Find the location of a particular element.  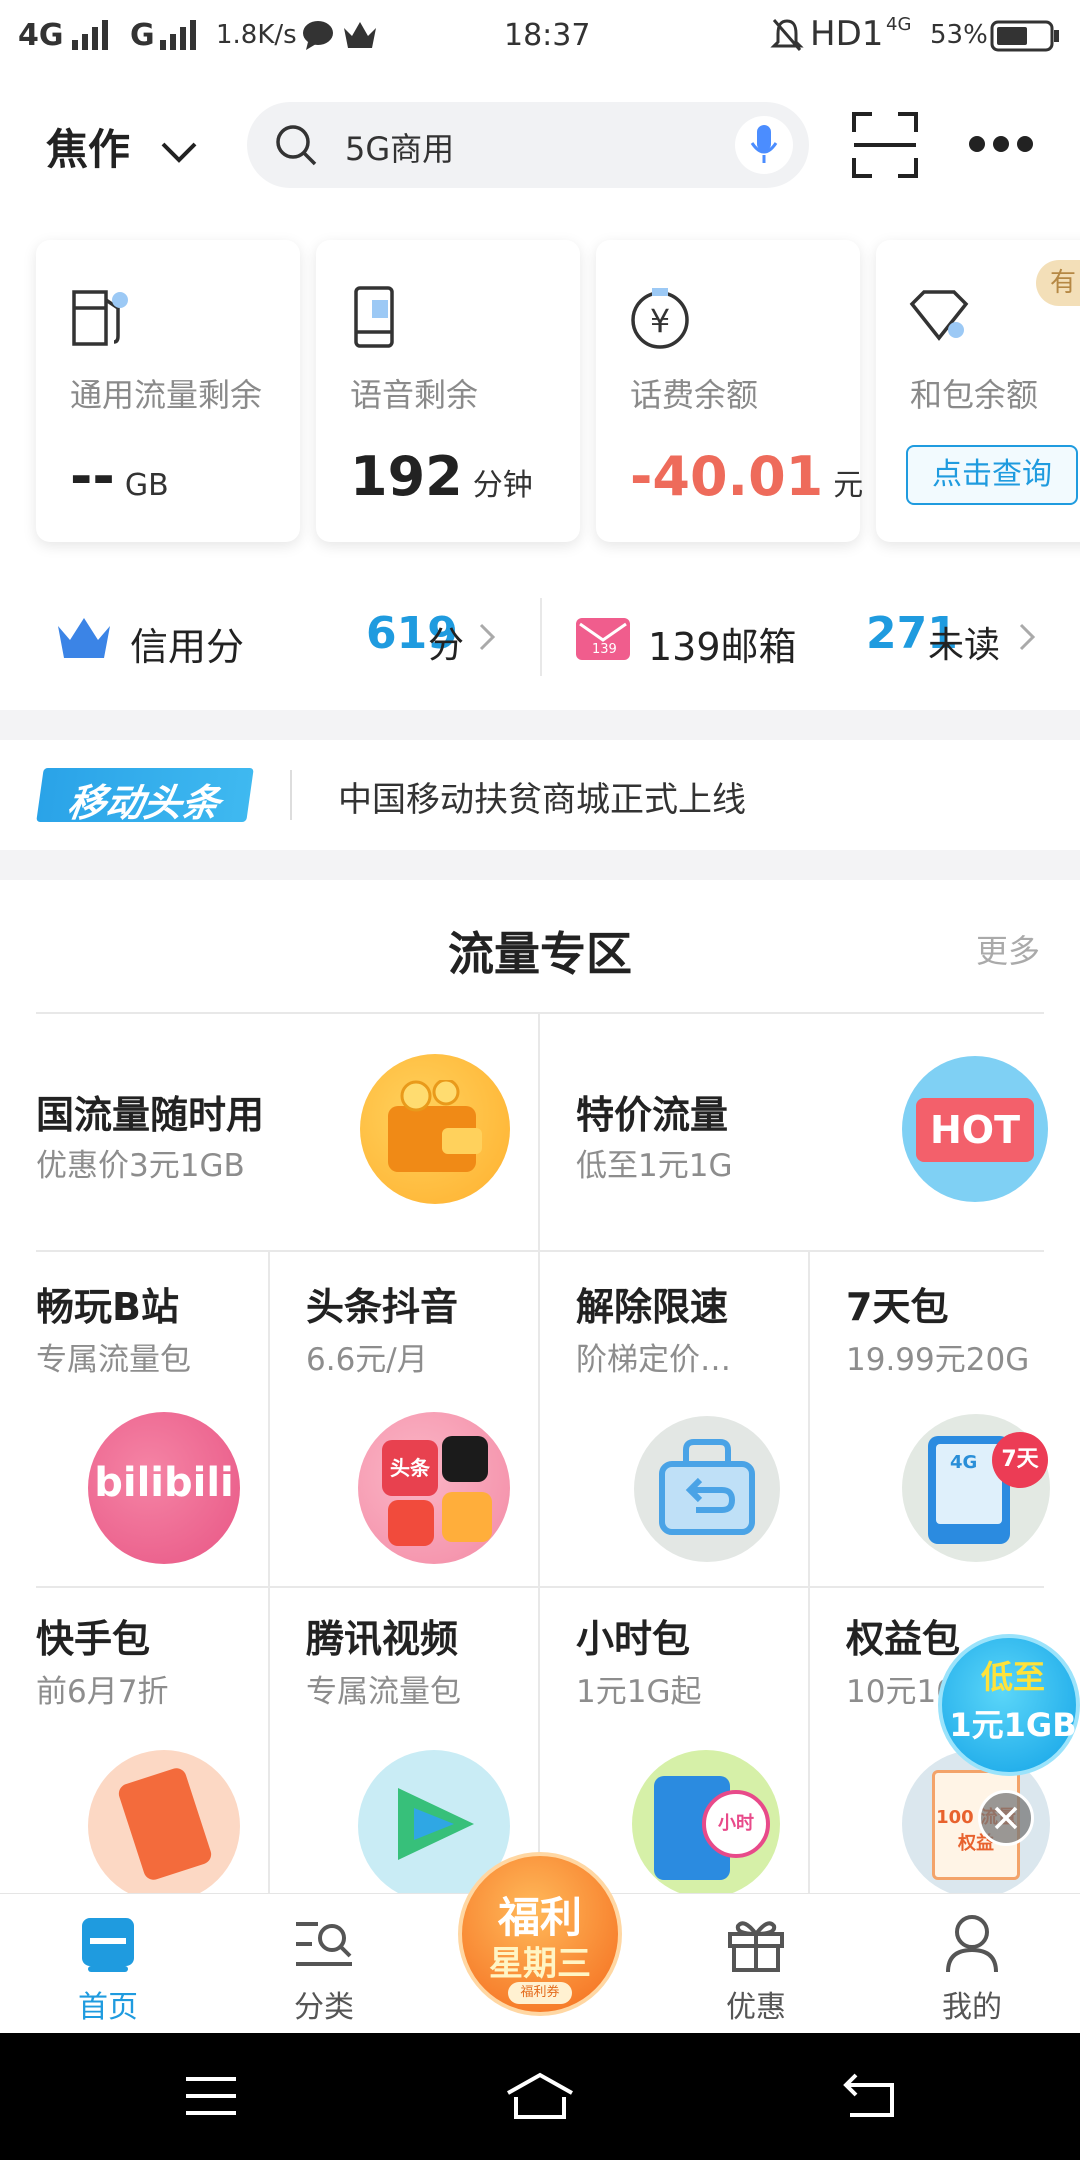

news-brand-logo: 移动头条 is located at coordinates (145, 796).